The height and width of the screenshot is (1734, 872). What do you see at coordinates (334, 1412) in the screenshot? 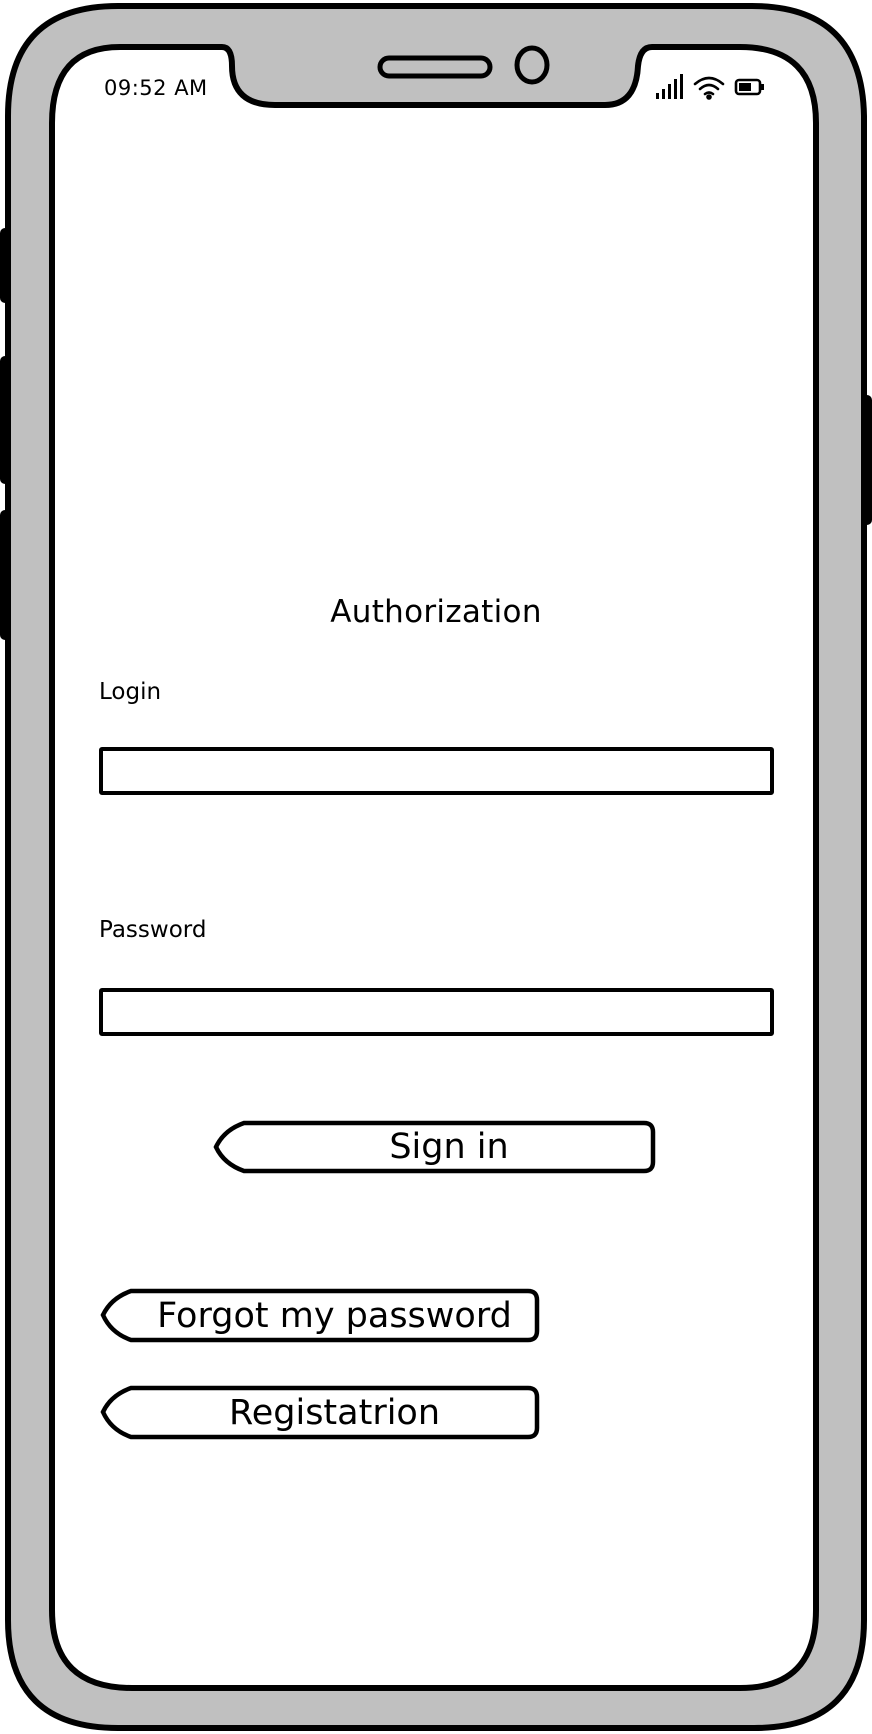
I see `registration-label: Registatrion` at bounding box center [334, 1412].